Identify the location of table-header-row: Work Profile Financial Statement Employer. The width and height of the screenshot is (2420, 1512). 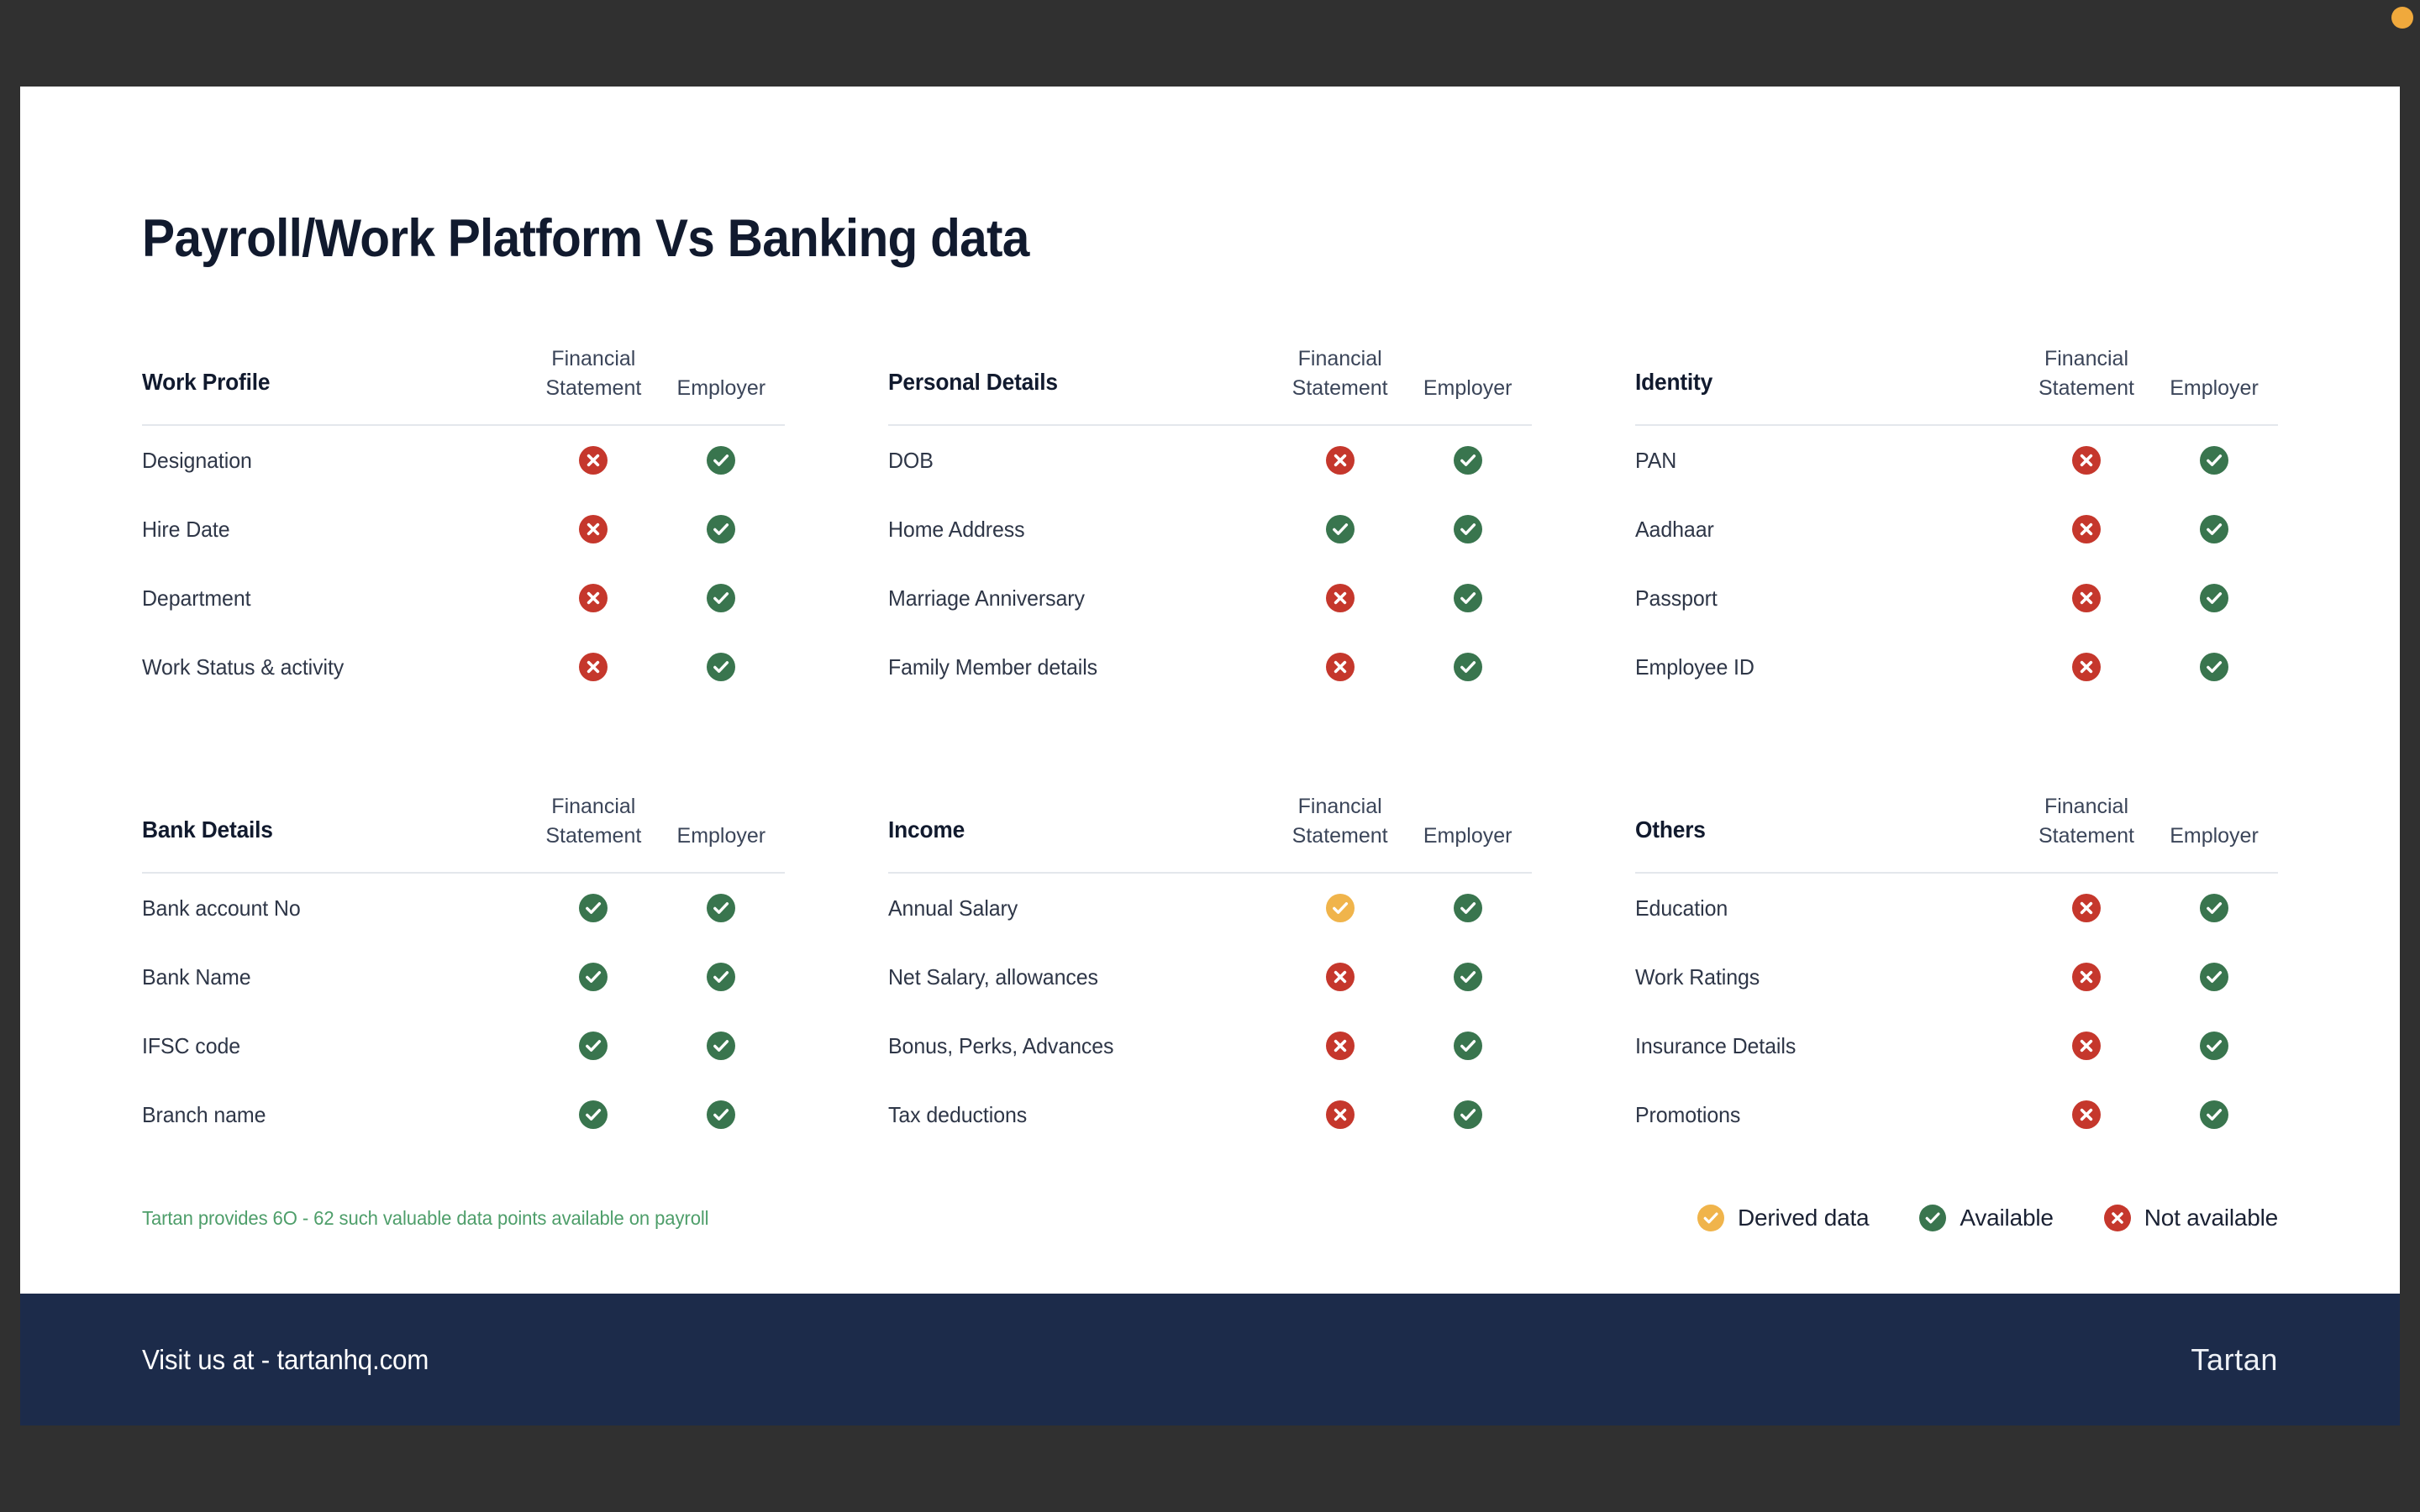
(464, 385).